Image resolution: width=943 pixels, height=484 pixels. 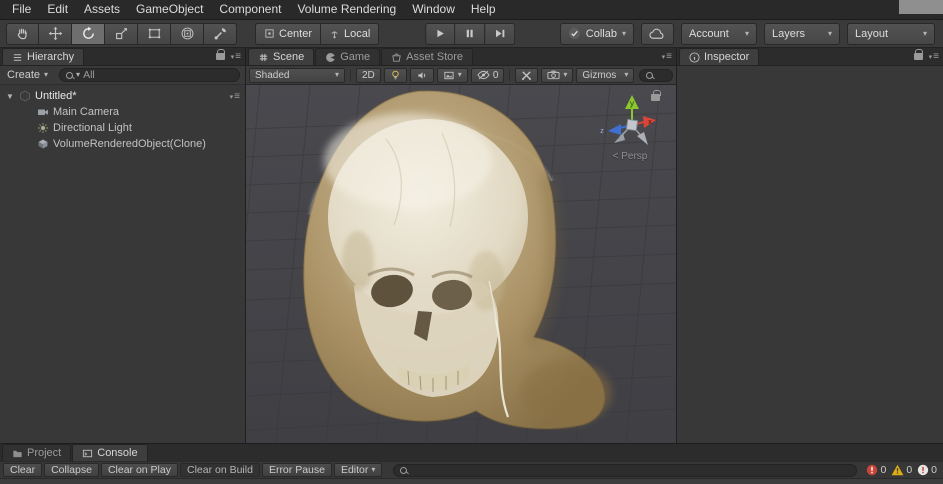 What do you see at coordinates (17, 453) in the screenshot?
I see `folder-icon` at bounding box center [17, 453].